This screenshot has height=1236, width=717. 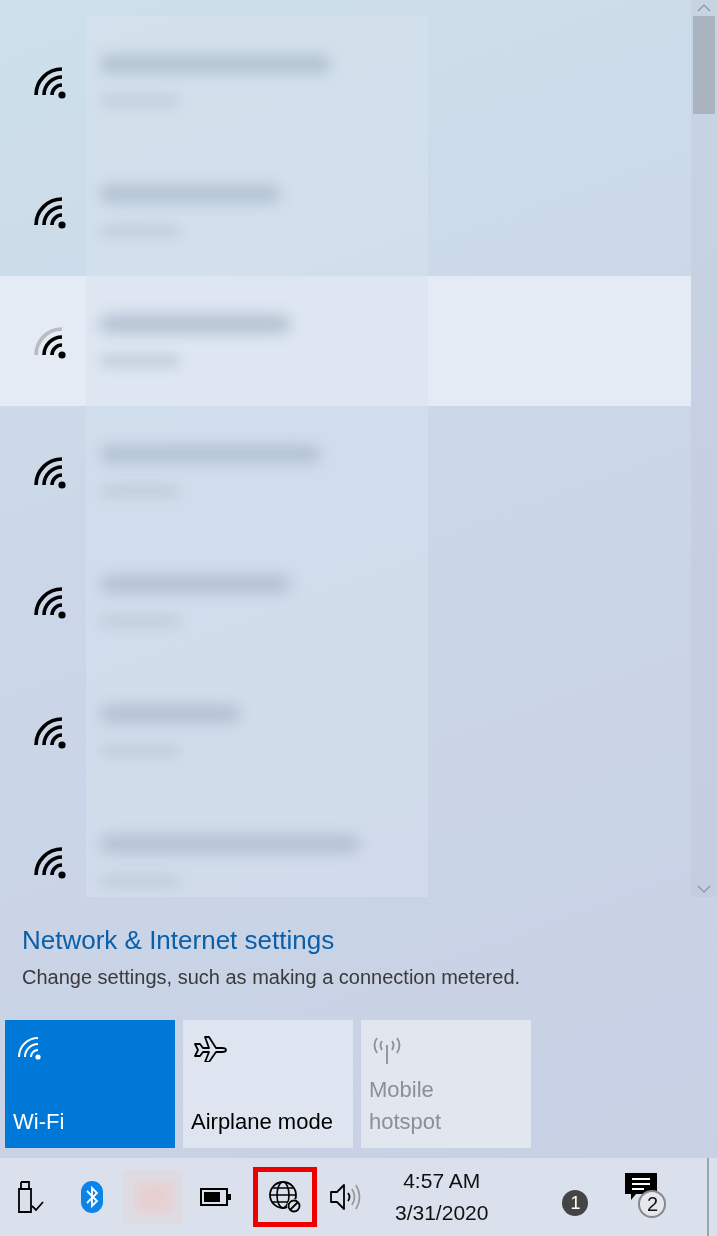 I want to click on notification-count: 2, so click(x=652, y=1204).